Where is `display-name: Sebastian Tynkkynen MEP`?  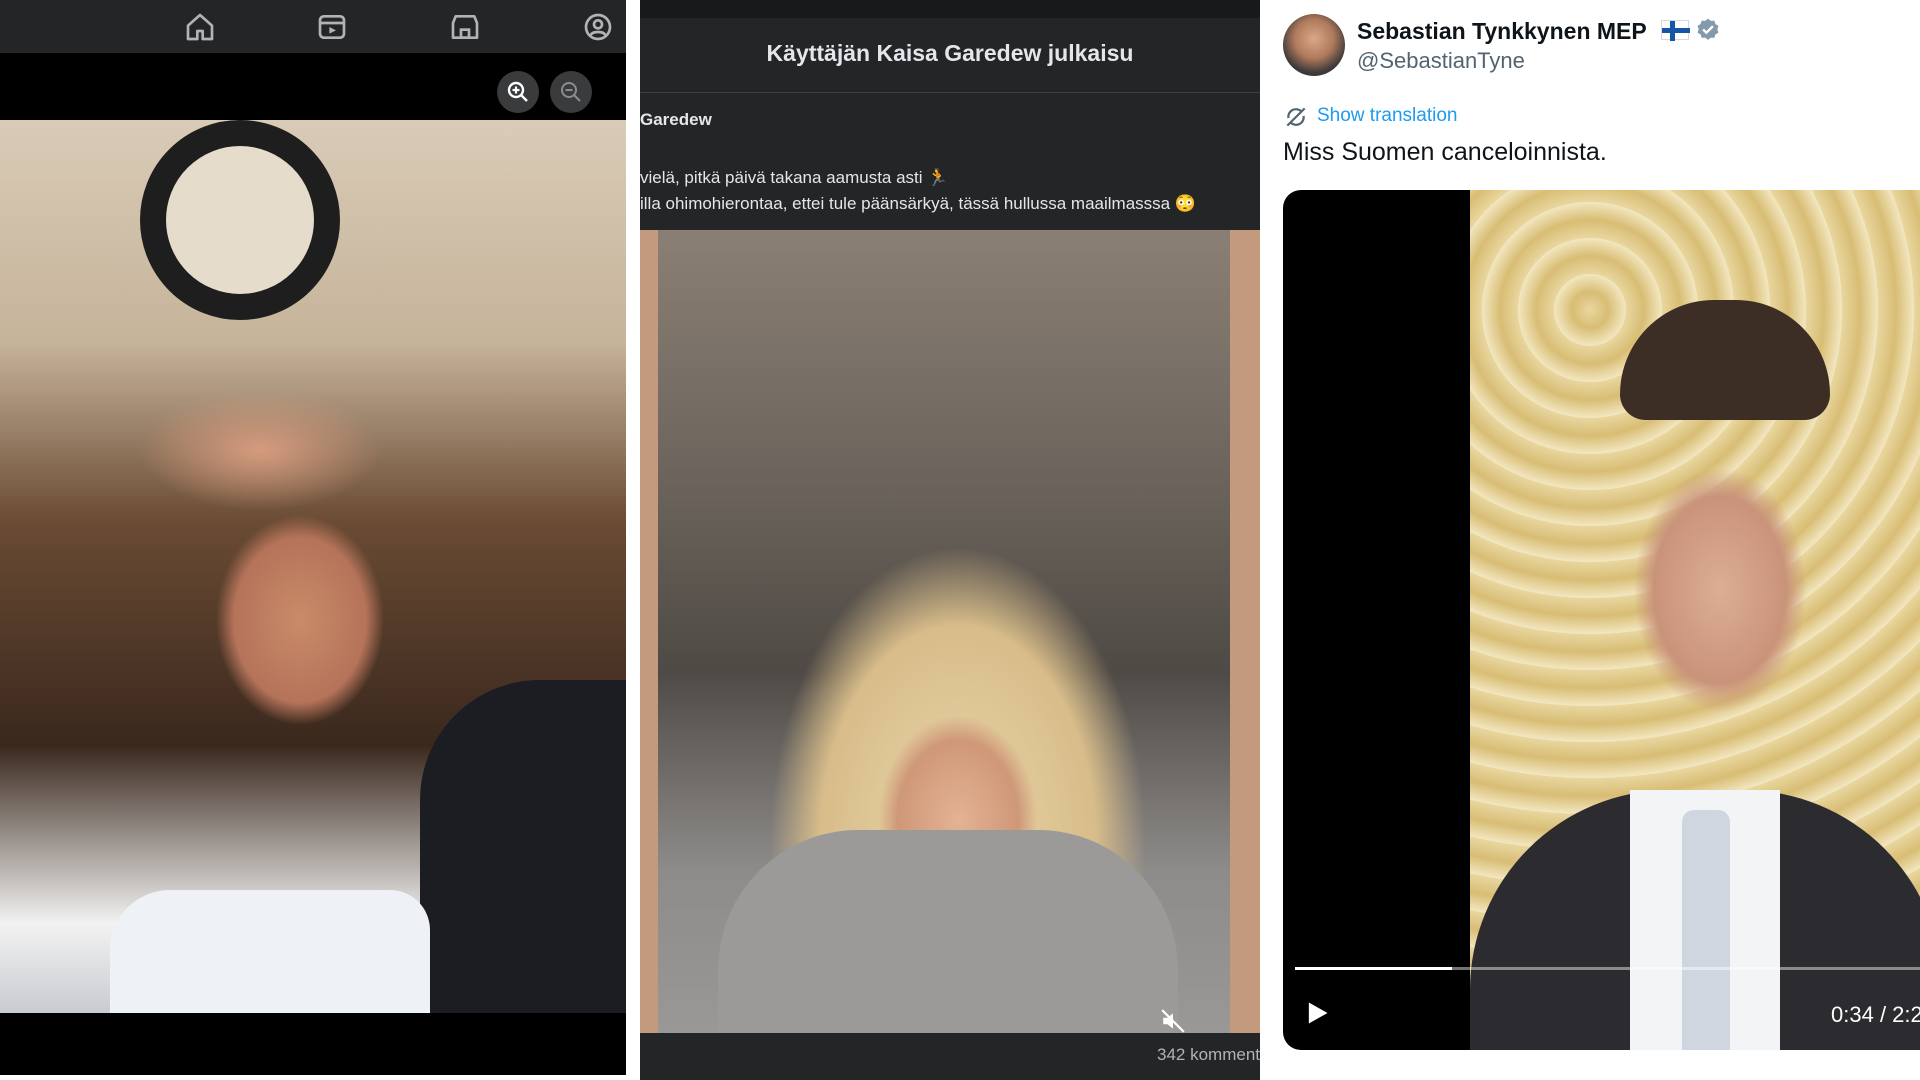
display-name: Sebastian Tynkkynen MEP is located at coordinates (1502, 31).